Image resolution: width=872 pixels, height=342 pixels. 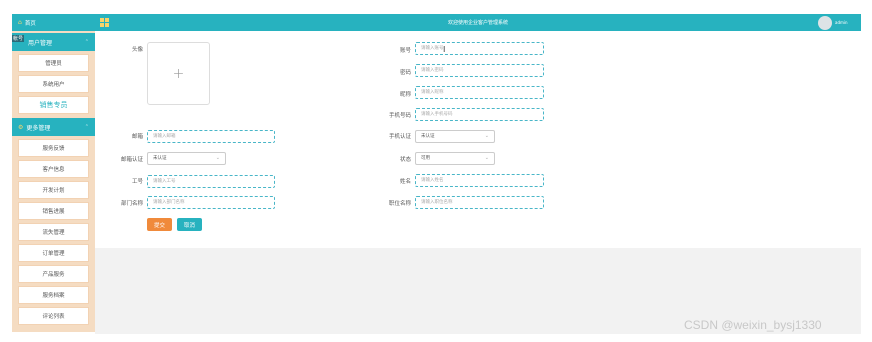 What do you see at coordinates (479, 92) in the screenshot?
I see `nickname-input: 请输入昵称` at bounding box center [479, 92].